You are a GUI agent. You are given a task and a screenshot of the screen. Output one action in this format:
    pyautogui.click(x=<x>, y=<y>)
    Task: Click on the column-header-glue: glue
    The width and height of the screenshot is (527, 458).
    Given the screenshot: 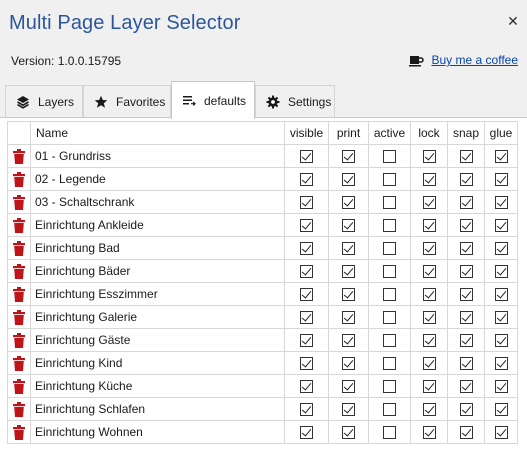 What is the action you would take?
    pyautogui.click(x=501, y=133)
    